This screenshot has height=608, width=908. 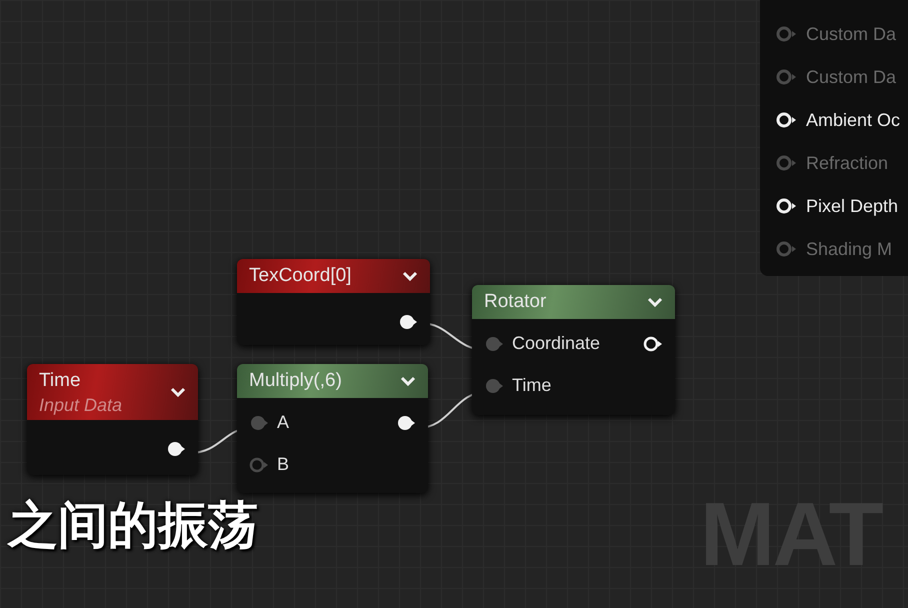 I want to click on node-title: Rotator, so click(x=515, y=302).